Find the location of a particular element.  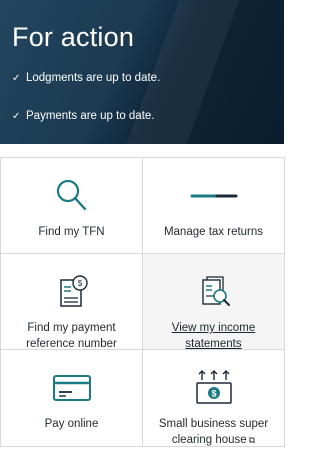

status-payments: ✓ Payments are up to date. is located at coordinates (83, 116).